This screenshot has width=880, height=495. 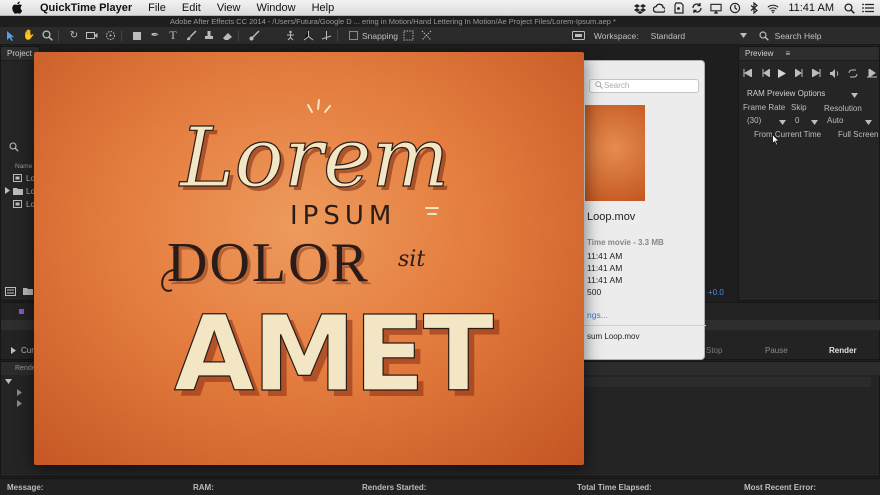 I want to click on skip-label: Skip, so click(x=799, y=107).